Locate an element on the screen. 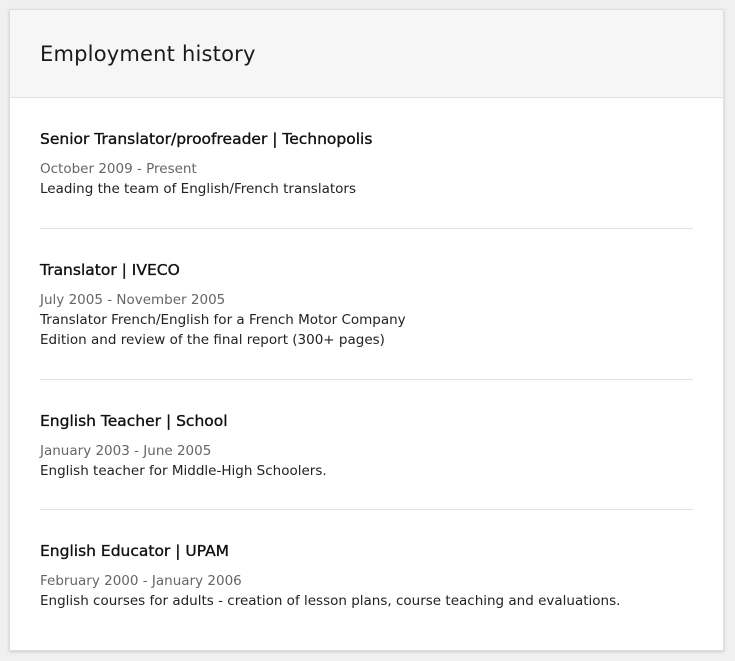  job-dates: February 2000 - January 2006 is located at coordinates (141, 581).